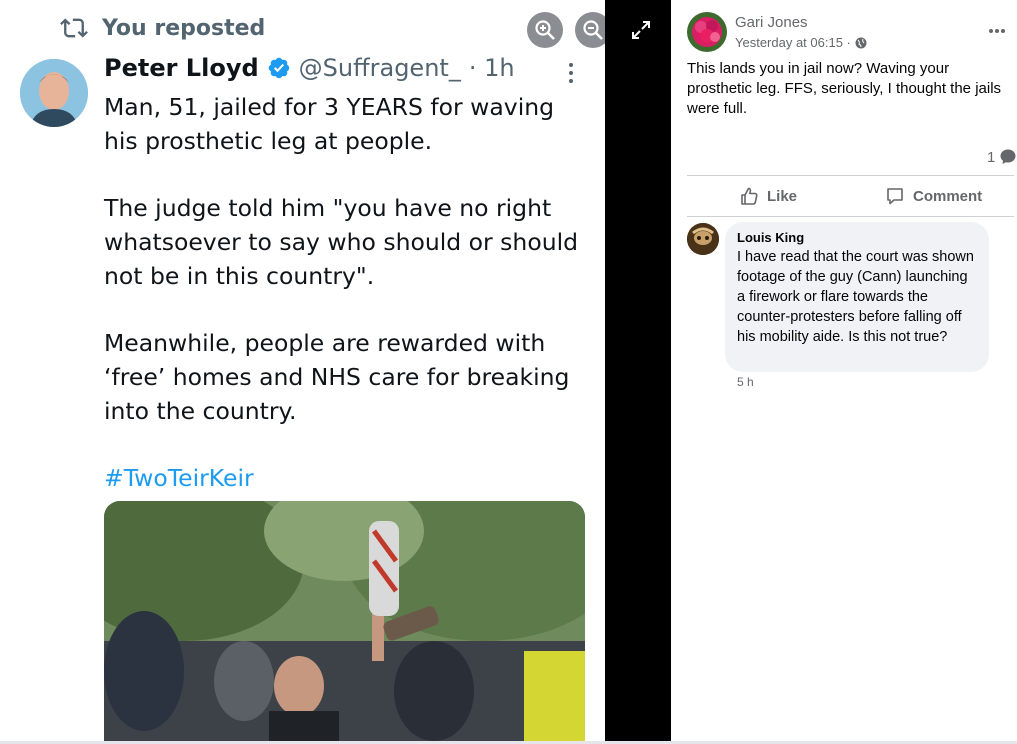 This screenshot has height=744, width=1017. Describe the element at coordinates (861, 42) in the screenshot. I see `globe-icon` at that location.